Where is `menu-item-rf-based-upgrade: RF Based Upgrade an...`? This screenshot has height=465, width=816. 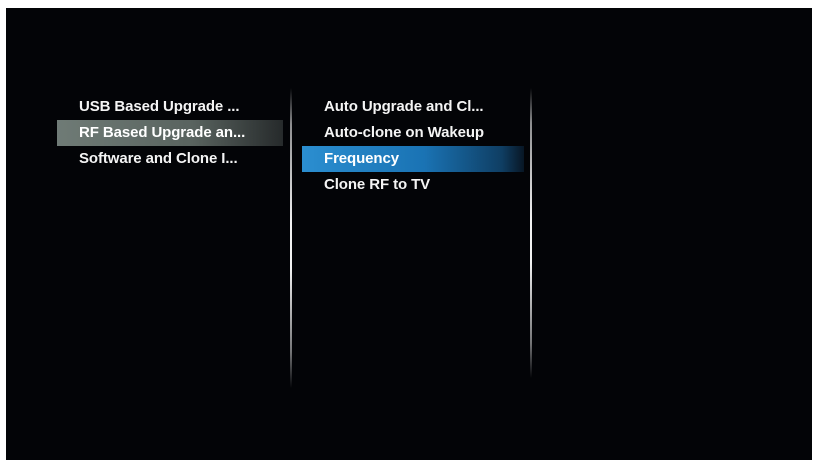 menu-item-rf-based-upgrade: RF Based Upgrade an... is located at coordinates (170, 133).